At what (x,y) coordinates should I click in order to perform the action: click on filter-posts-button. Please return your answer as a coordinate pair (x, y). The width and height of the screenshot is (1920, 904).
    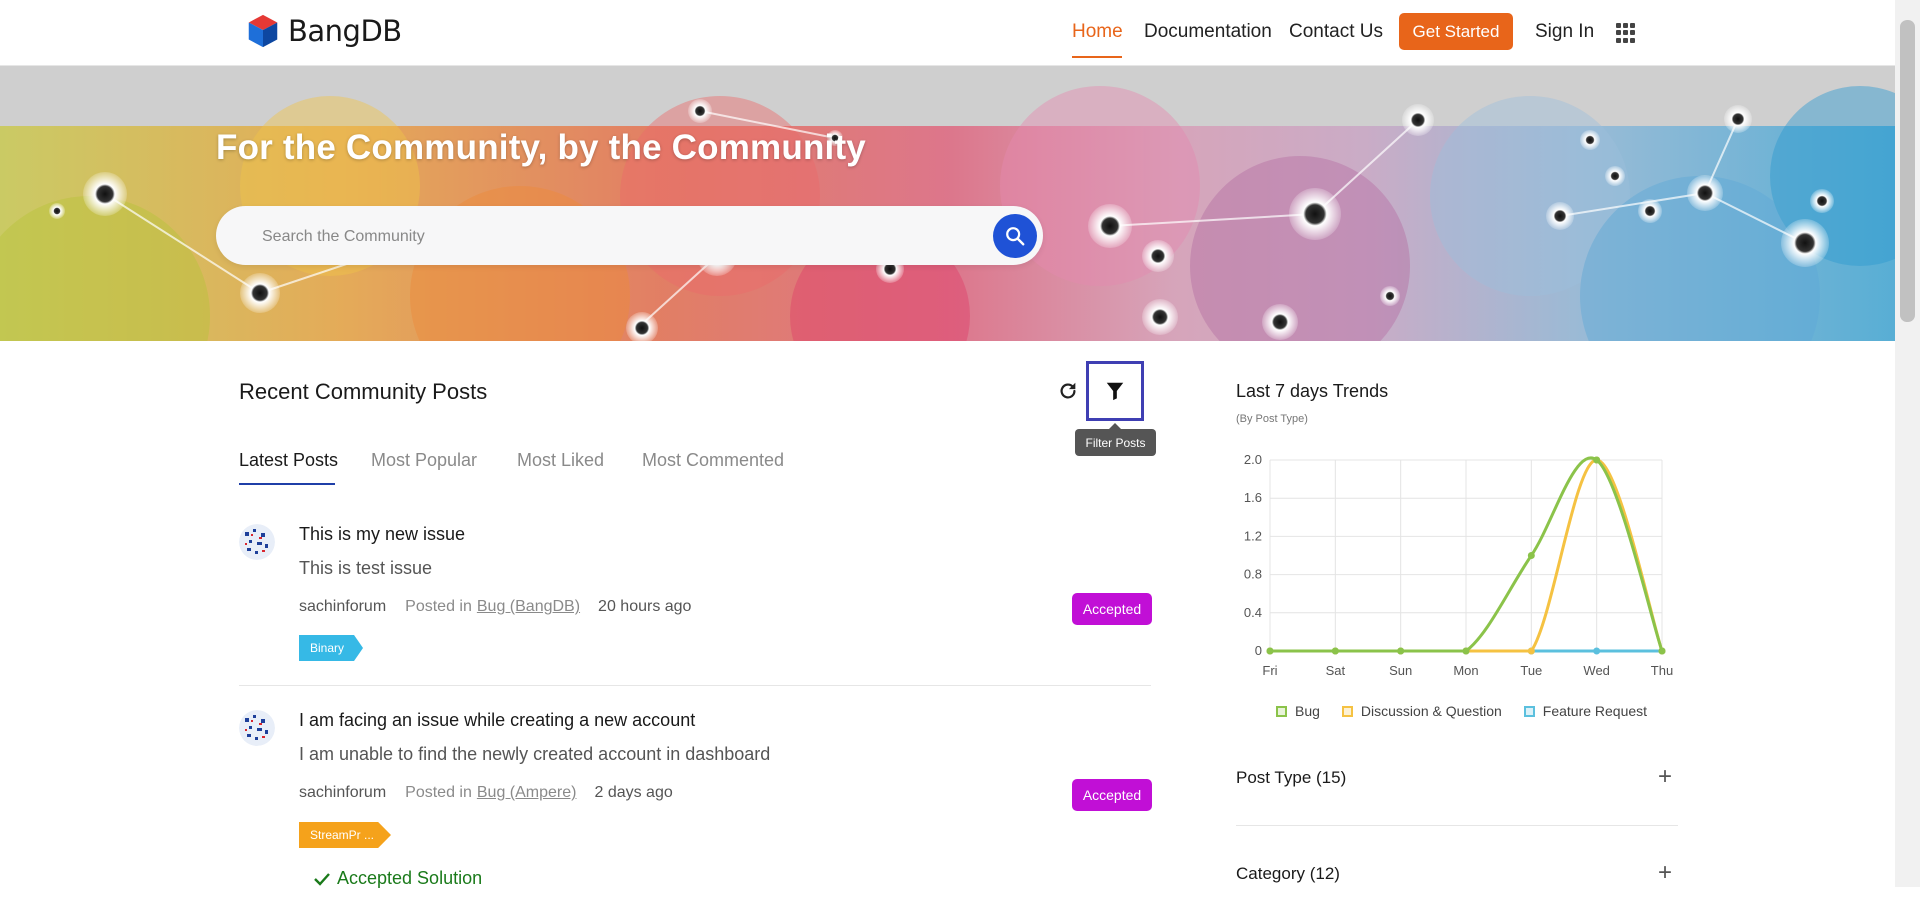
    Looking at the image, I should click on (1115, 391).